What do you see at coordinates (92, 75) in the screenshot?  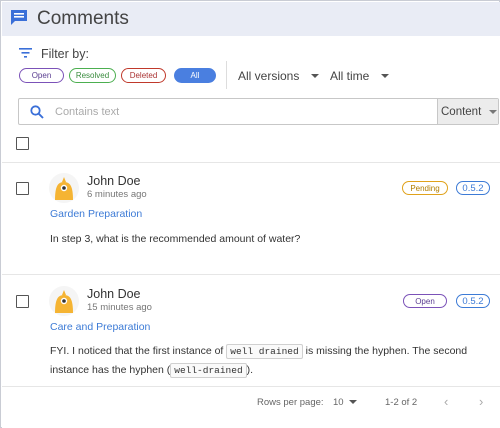 I see `chip-resolved: Resolved` at bounding box center [92, 75].